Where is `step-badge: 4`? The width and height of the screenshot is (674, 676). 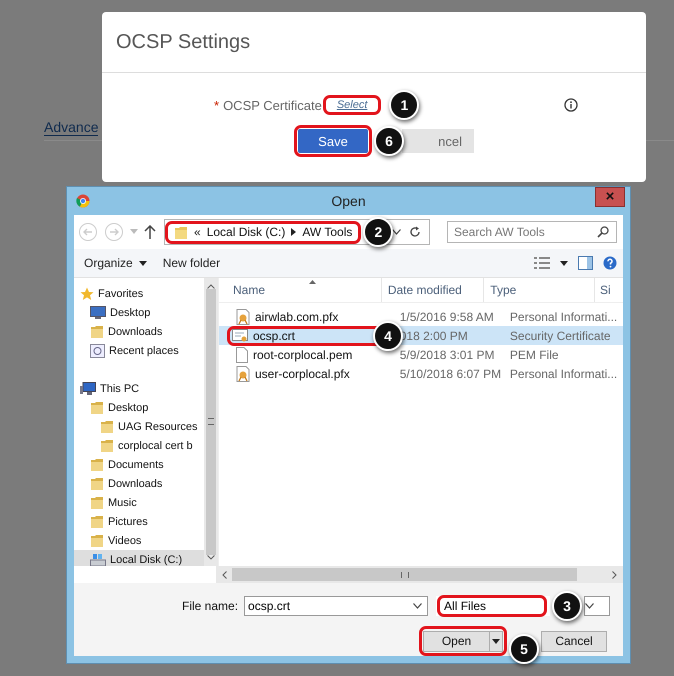
step-badge: 4 is located at coordinates (388, 335).